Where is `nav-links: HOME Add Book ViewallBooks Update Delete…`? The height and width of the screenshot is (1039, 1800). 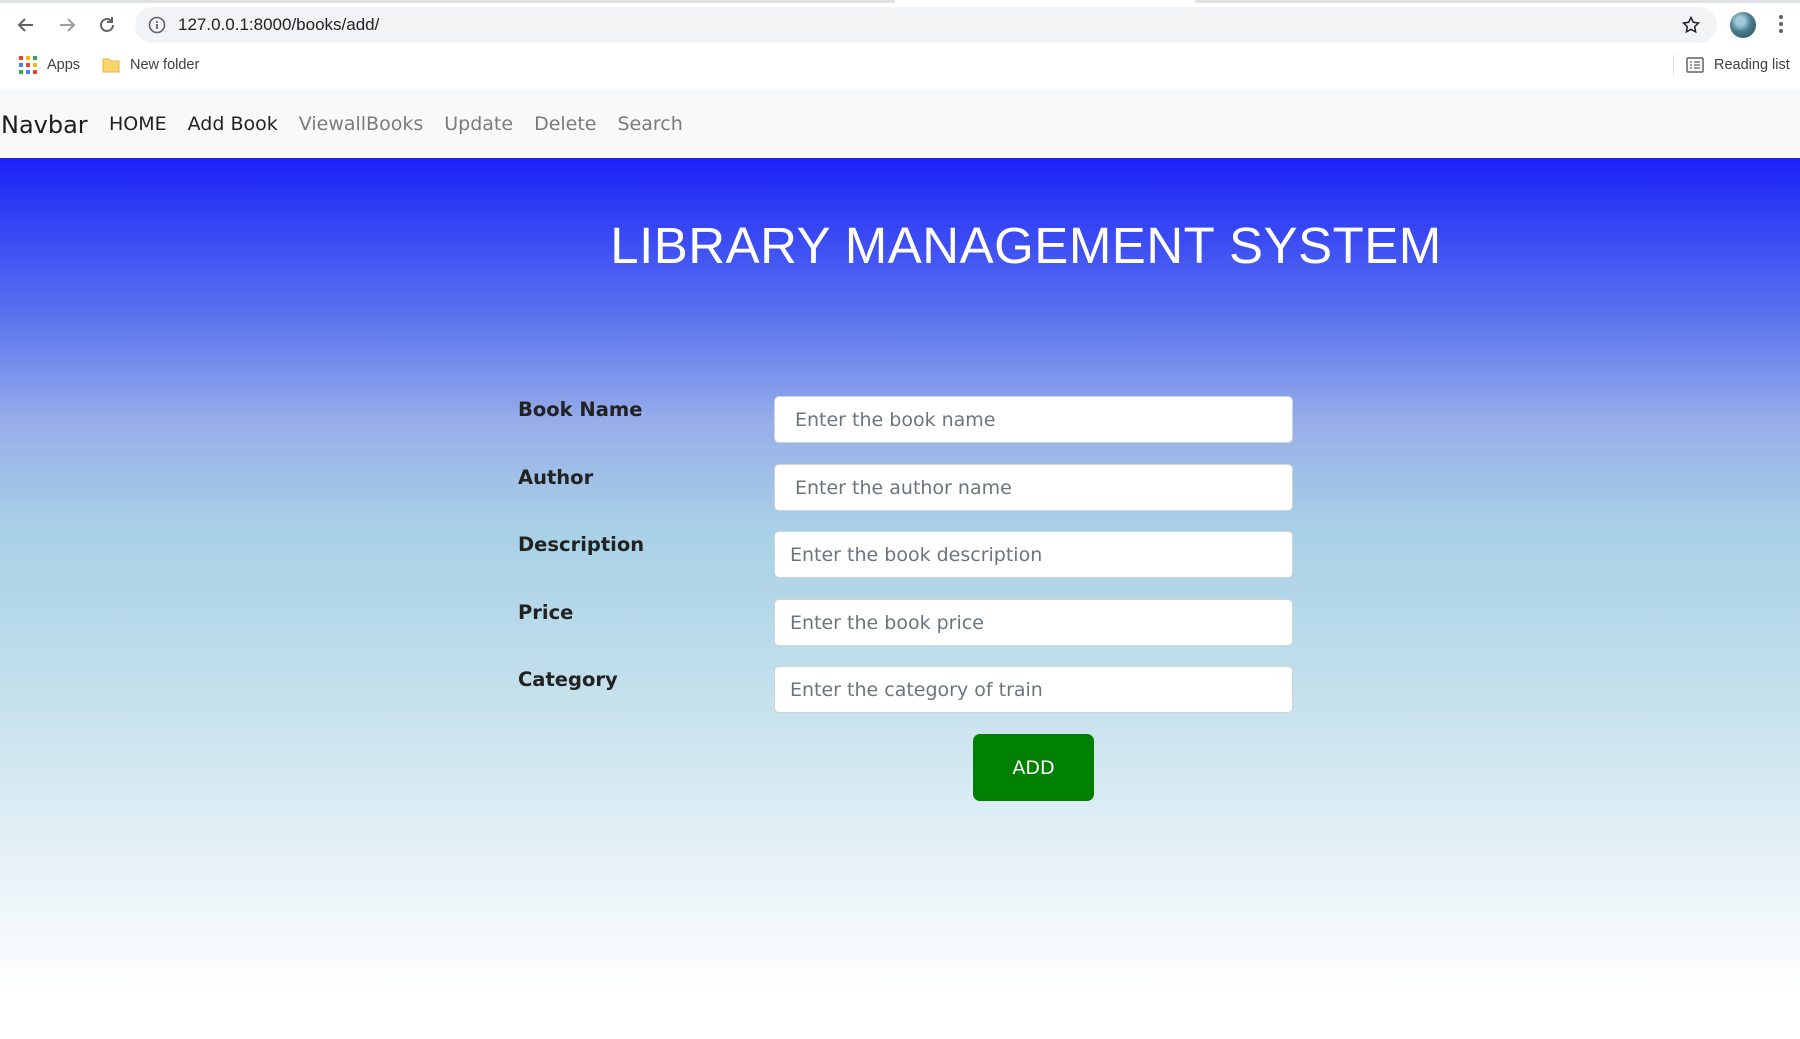
nav-links: HOME Add Book ViewallBooks Update Delete… is located at coordinates (406, 123).